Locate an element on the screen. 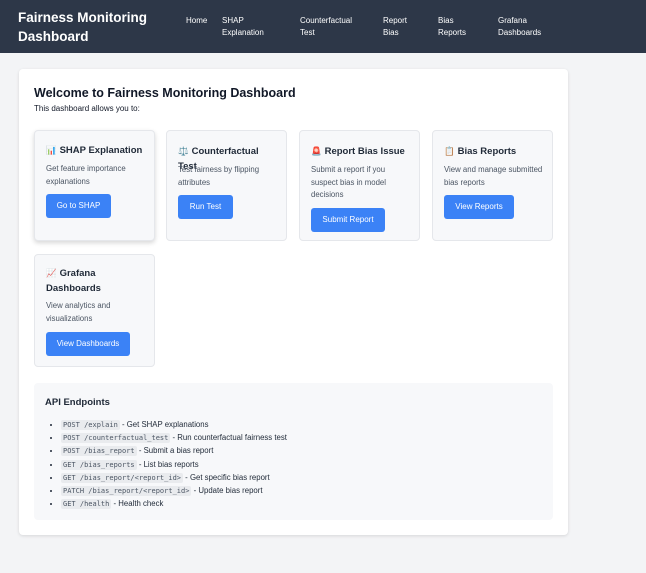 Image resolution: width=646 pixels, height=573 pixels. feature-card-title: 🚨 Report Bias Issue is located at coordinates (358, 151).